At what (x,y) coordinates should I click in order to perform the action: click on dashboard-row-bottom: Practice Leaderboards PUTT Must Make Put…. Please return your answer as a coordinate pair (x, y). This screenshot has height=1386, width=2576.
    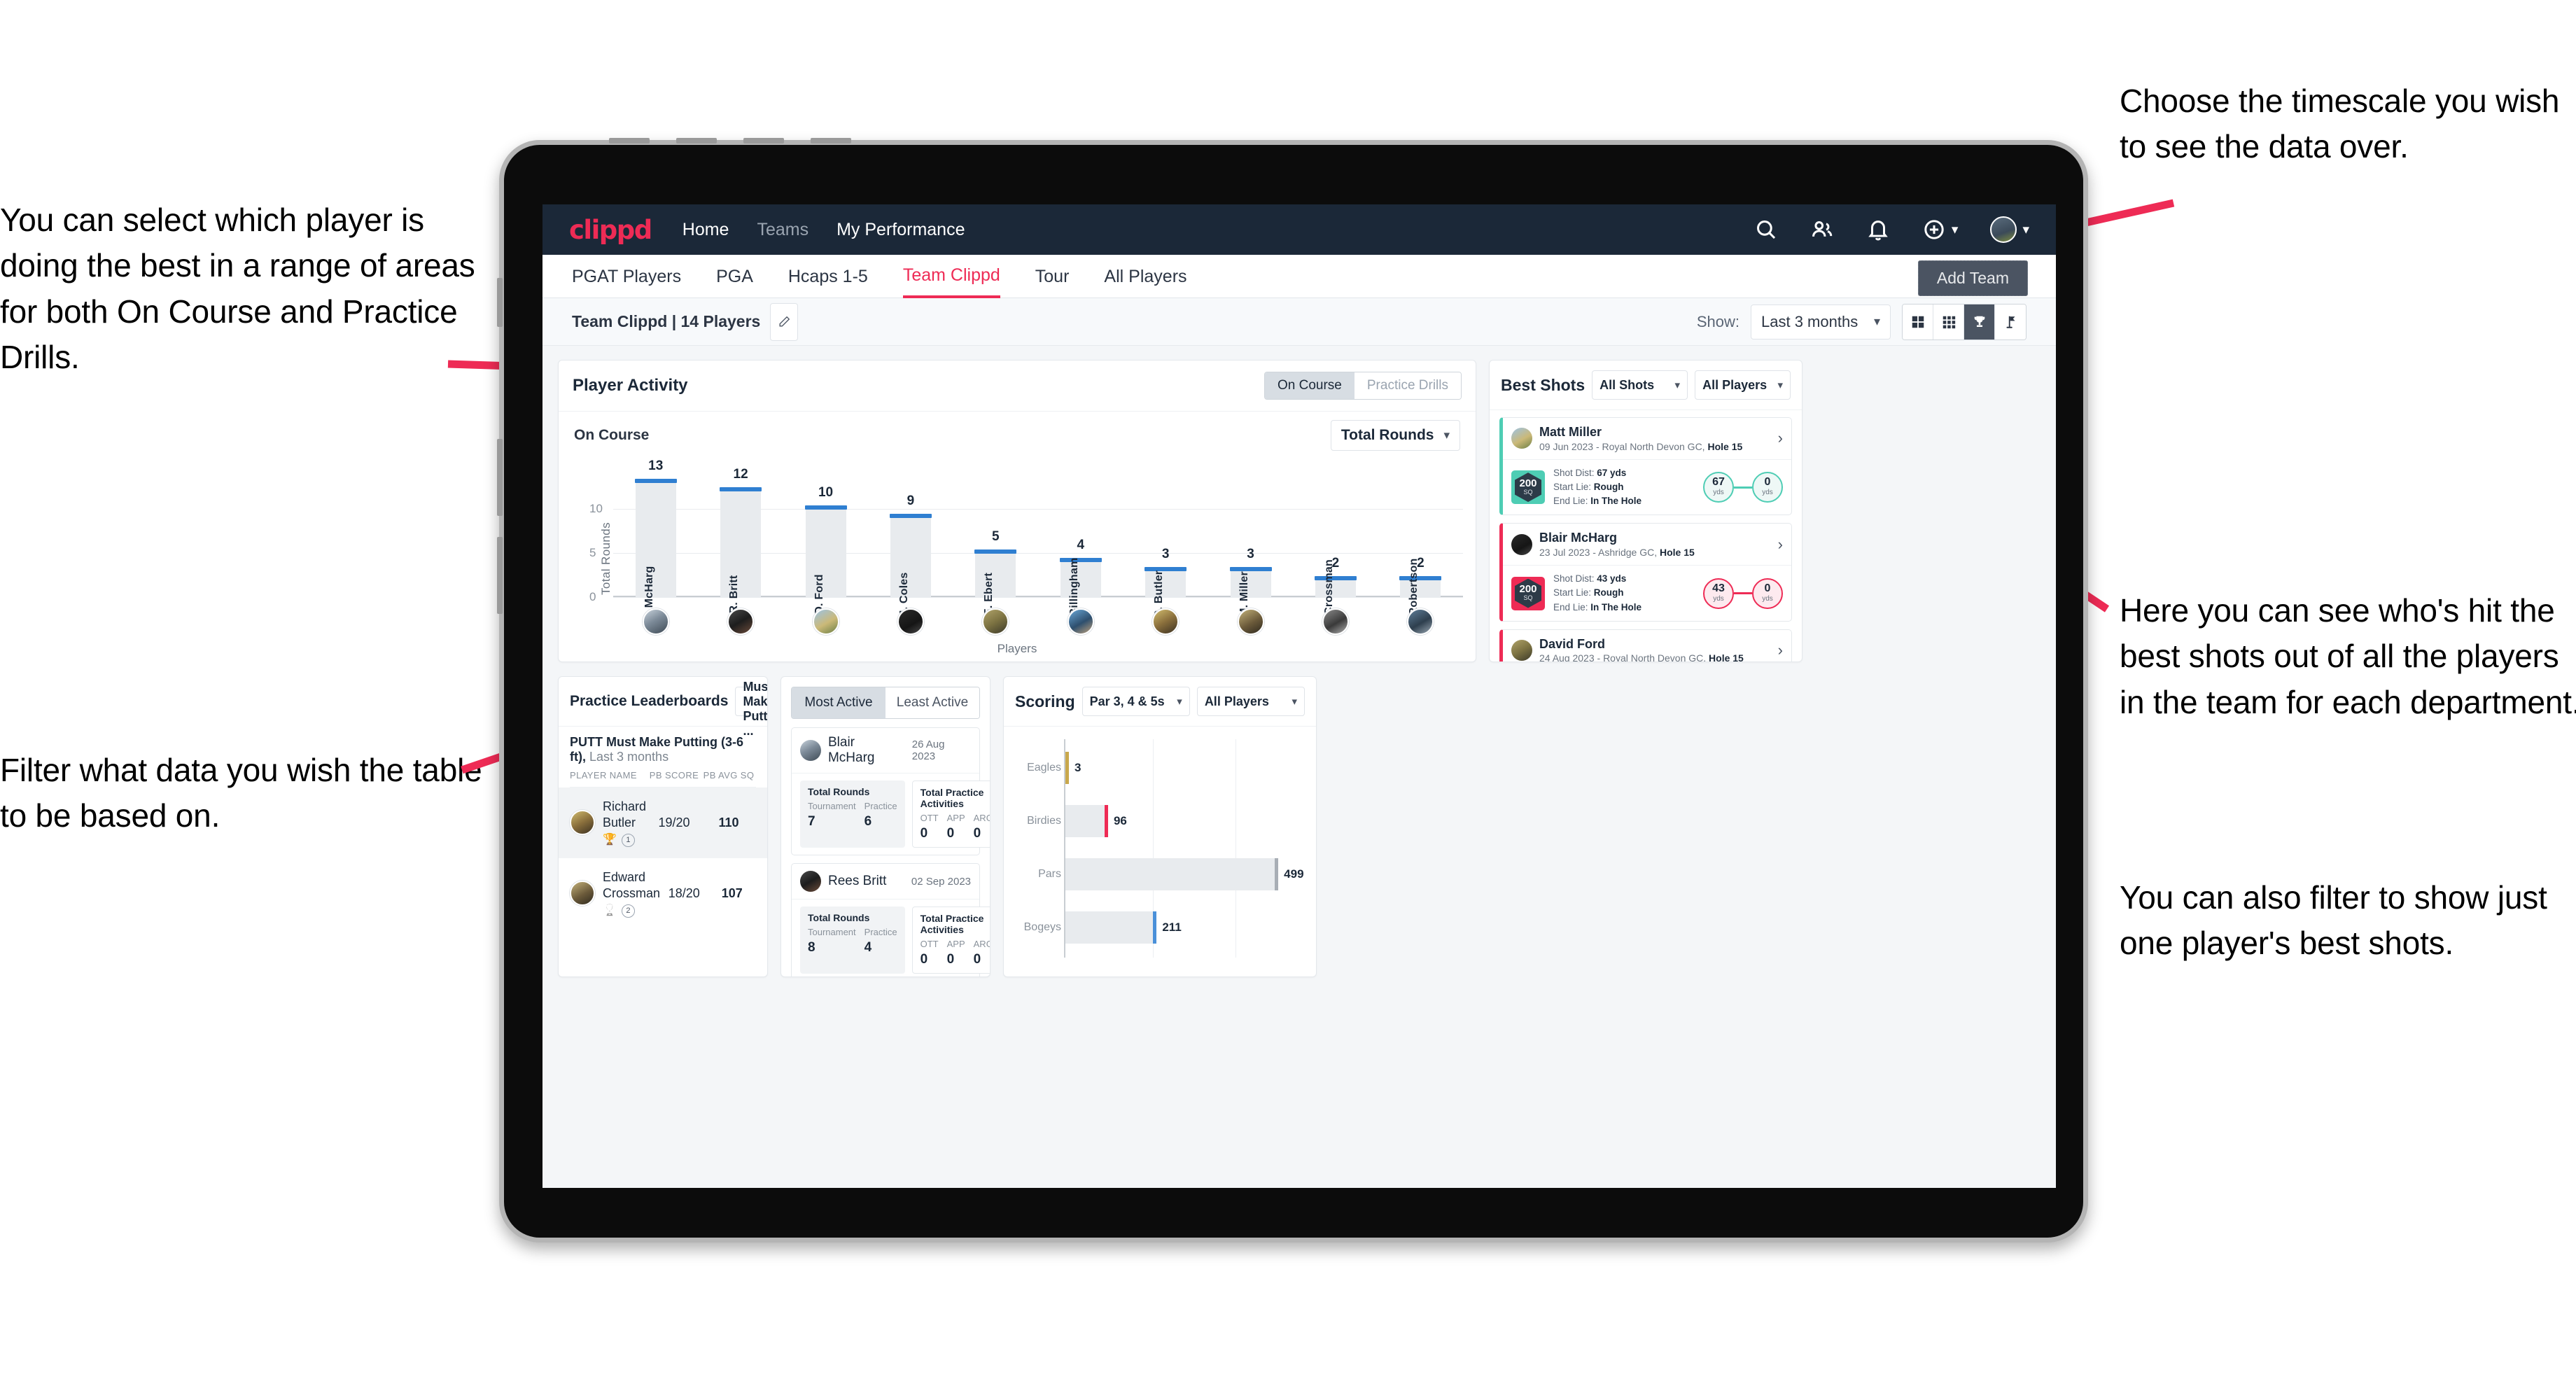
    Looking at the image, I should click on (1299, 826).